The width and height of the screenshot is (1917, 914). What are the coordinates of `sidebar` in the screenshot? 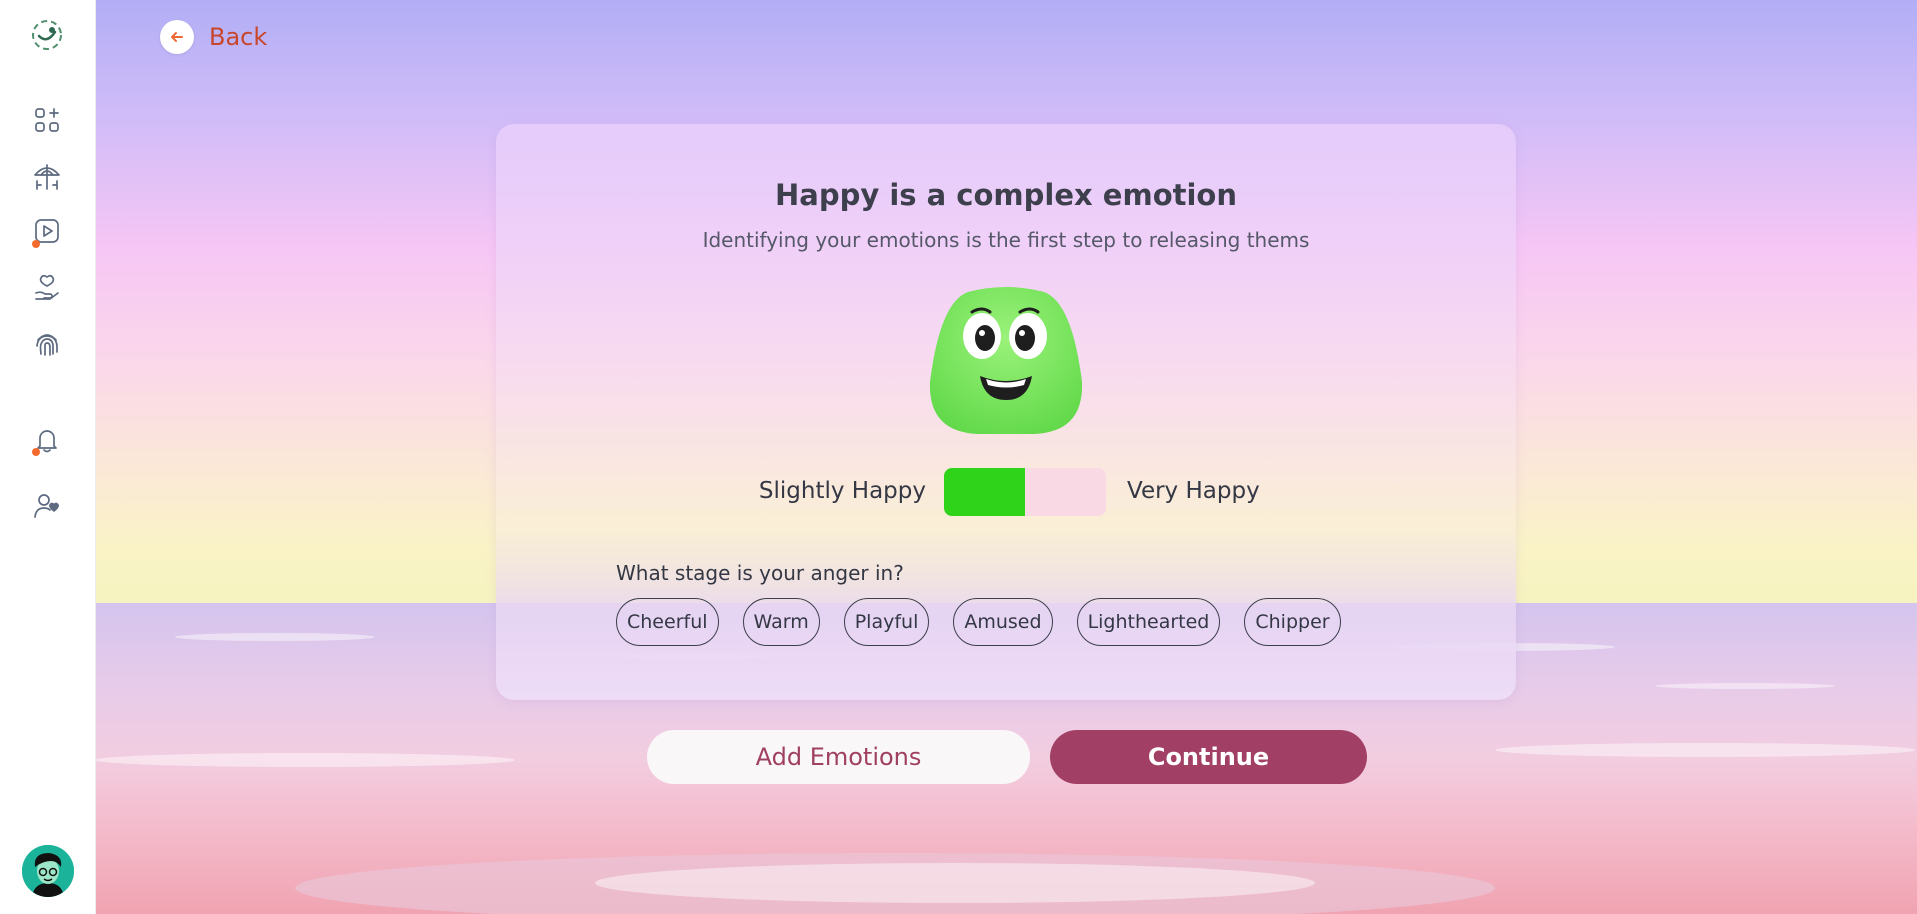 It's located at (48, 457).